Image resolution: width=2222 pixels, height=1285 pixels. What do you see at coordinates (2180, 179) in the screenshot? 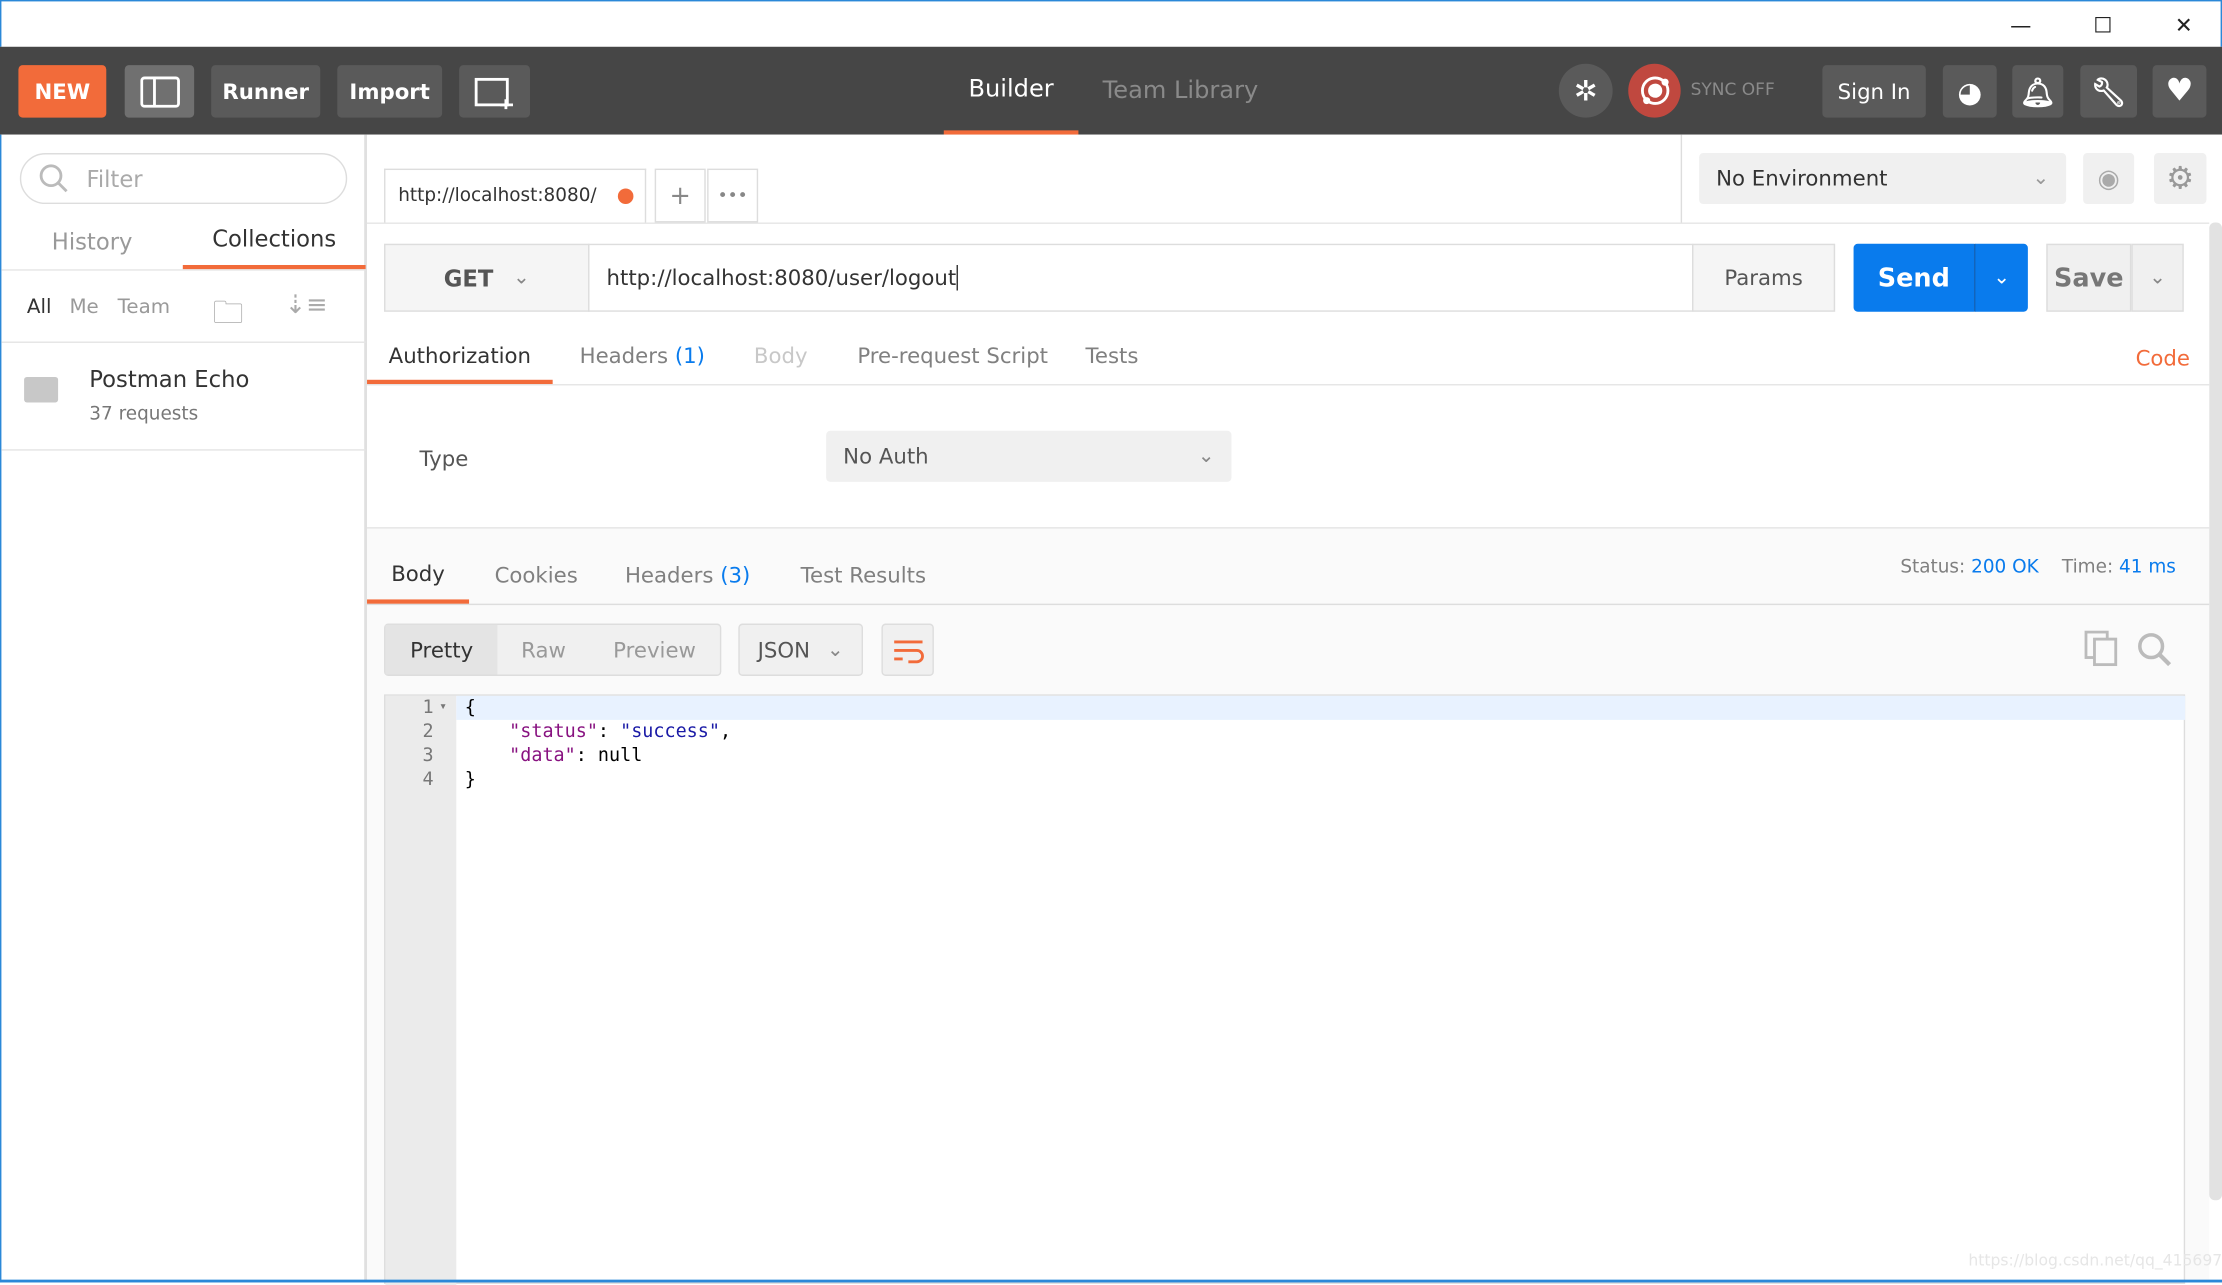
I see `gear-icon: ⚙` at bounding box center [2180, 179].